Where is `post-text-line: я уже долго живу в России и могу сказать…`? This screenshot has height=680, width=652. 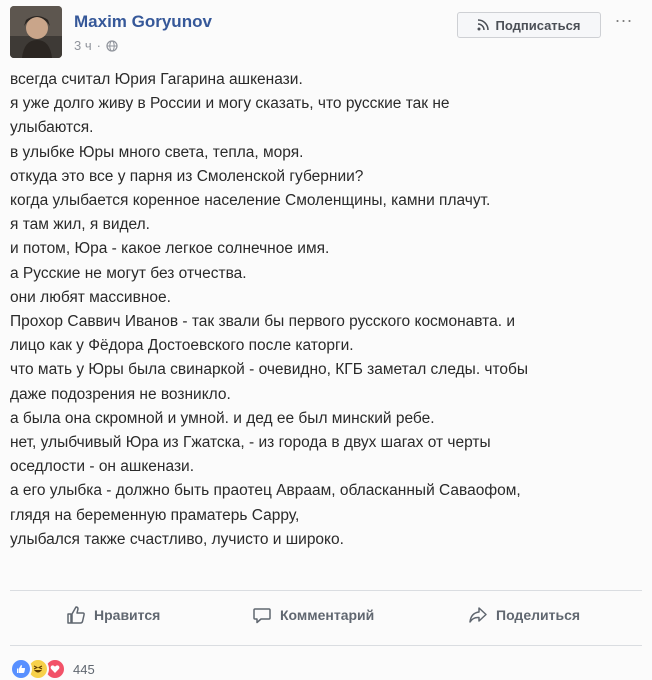
post-text-line: я уже долго живу в России и могу сказать… is located at coordinates (230, 104).